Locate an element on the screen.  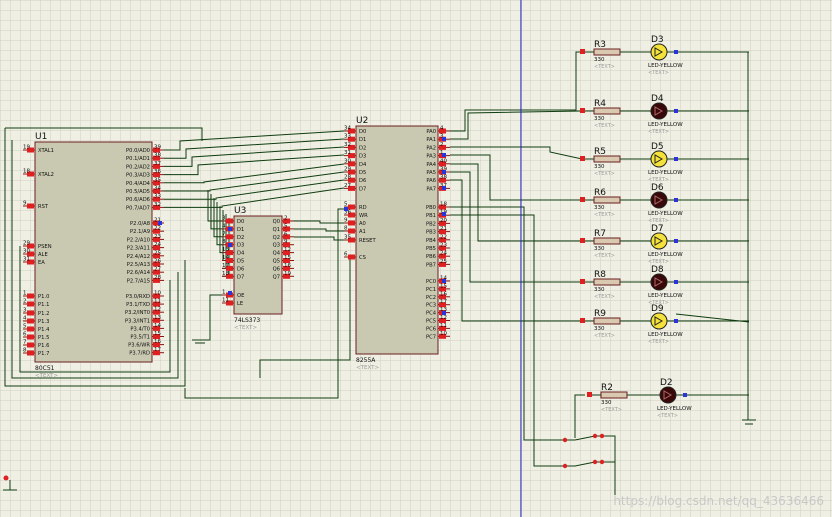
u2-pin-name: PA7 is located at coordinates (431, 189).